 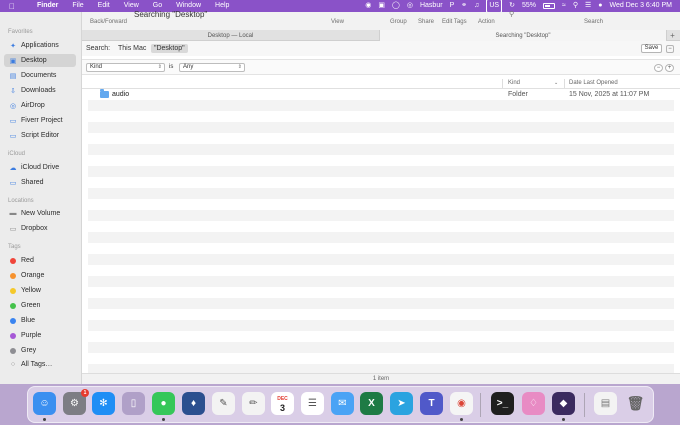 What do you see at coordinates (40, 120) in the screenshot?
I see `sidebar-item-fiverr-project: ▭ Fiverr Project` at bounding box center [40, 120].